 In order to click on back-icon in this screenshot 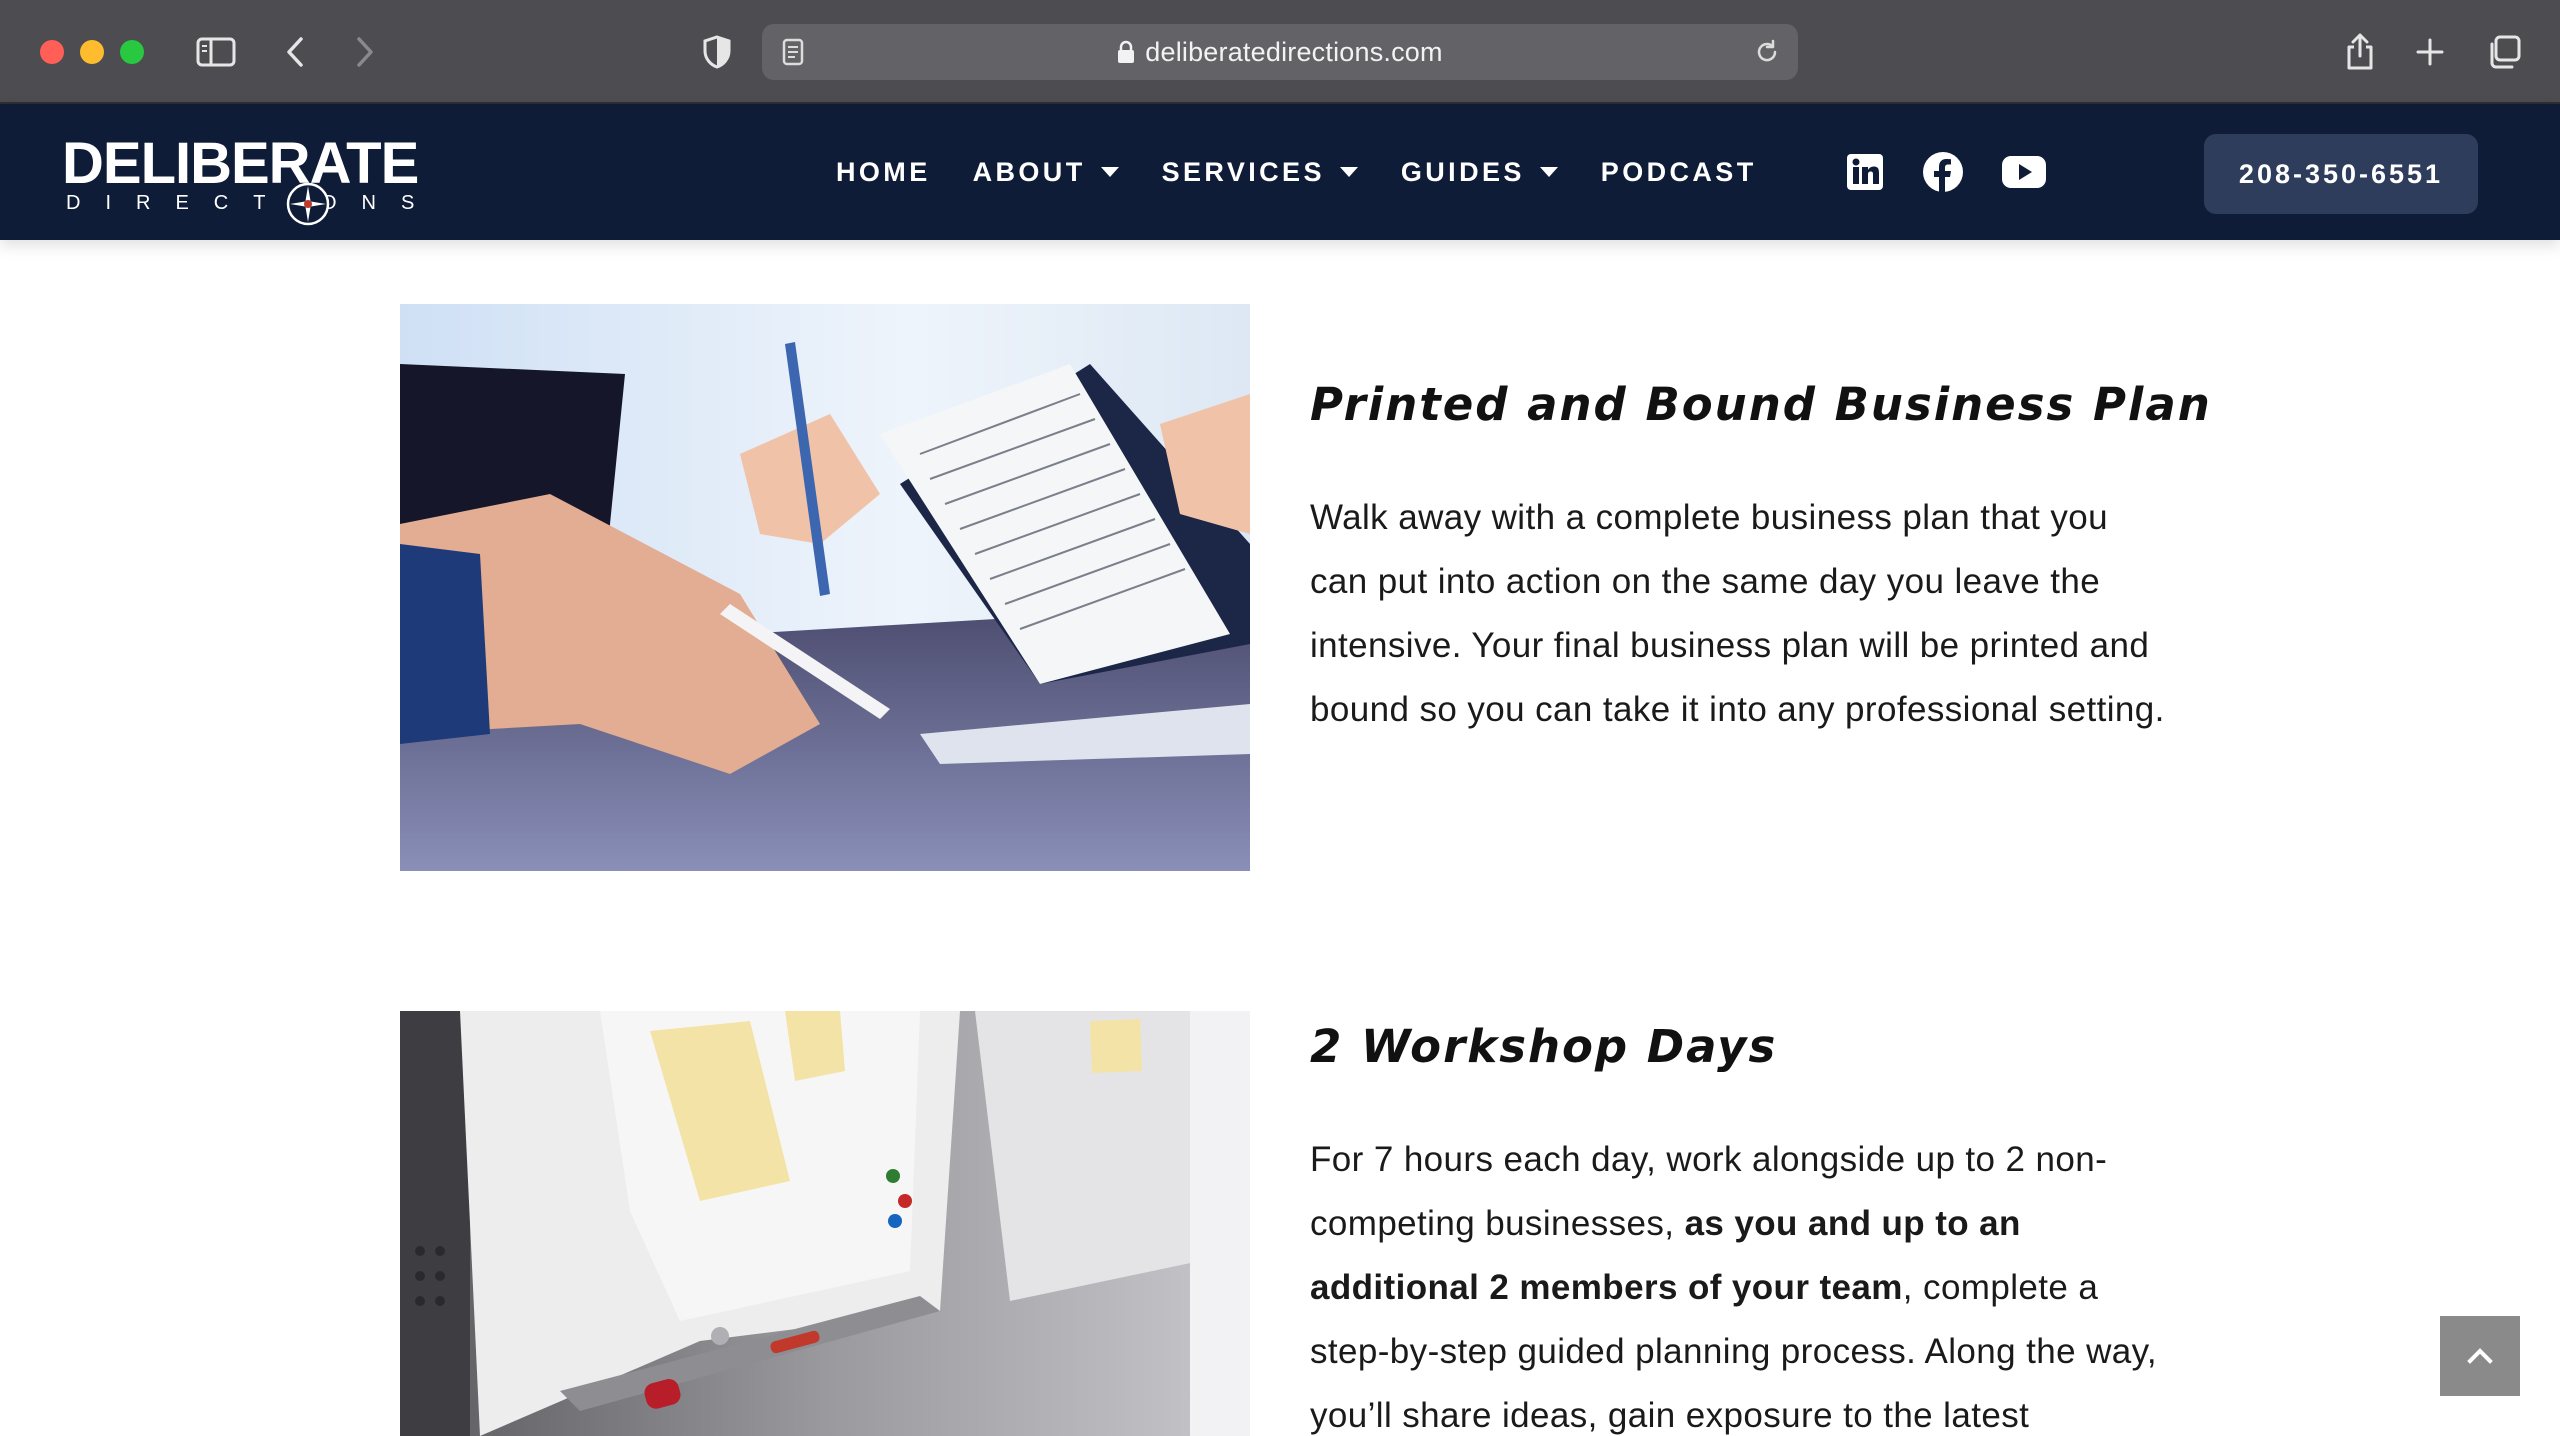, I will do `click(295, 52)`.